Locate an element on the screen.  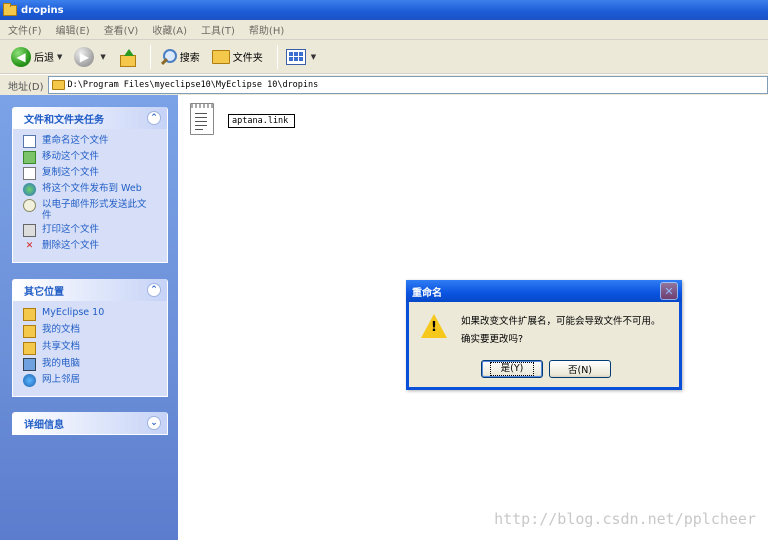
task-publish-web: 将这个文件发布到 Web is located at coordinates (93, 189).